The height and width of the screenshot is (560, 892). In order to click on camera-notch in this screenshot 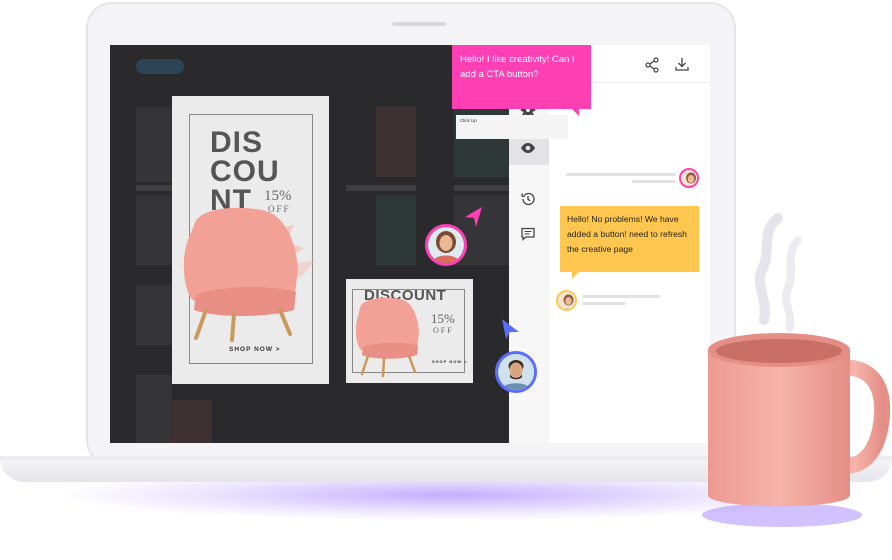, I will do `click(419, 24)`.